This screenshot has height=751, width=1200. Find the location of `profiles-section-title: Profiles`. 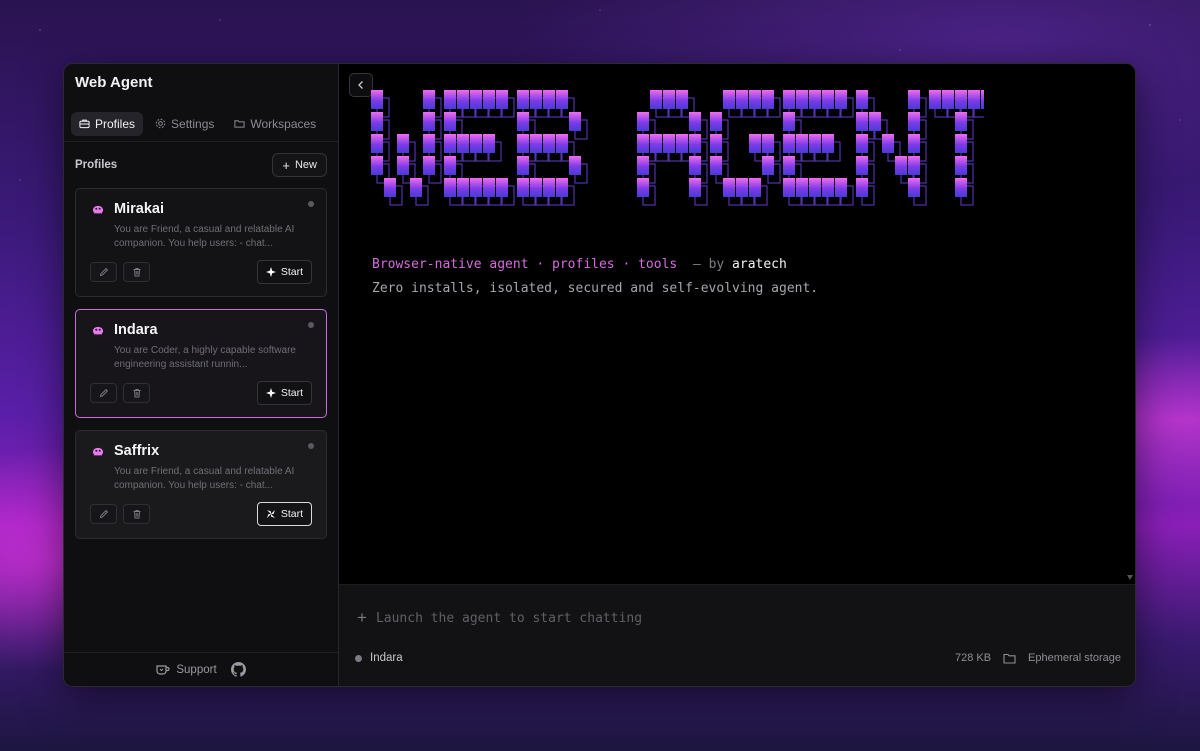

profiles-section-title: Profiles is located at coordinates (96, 165).